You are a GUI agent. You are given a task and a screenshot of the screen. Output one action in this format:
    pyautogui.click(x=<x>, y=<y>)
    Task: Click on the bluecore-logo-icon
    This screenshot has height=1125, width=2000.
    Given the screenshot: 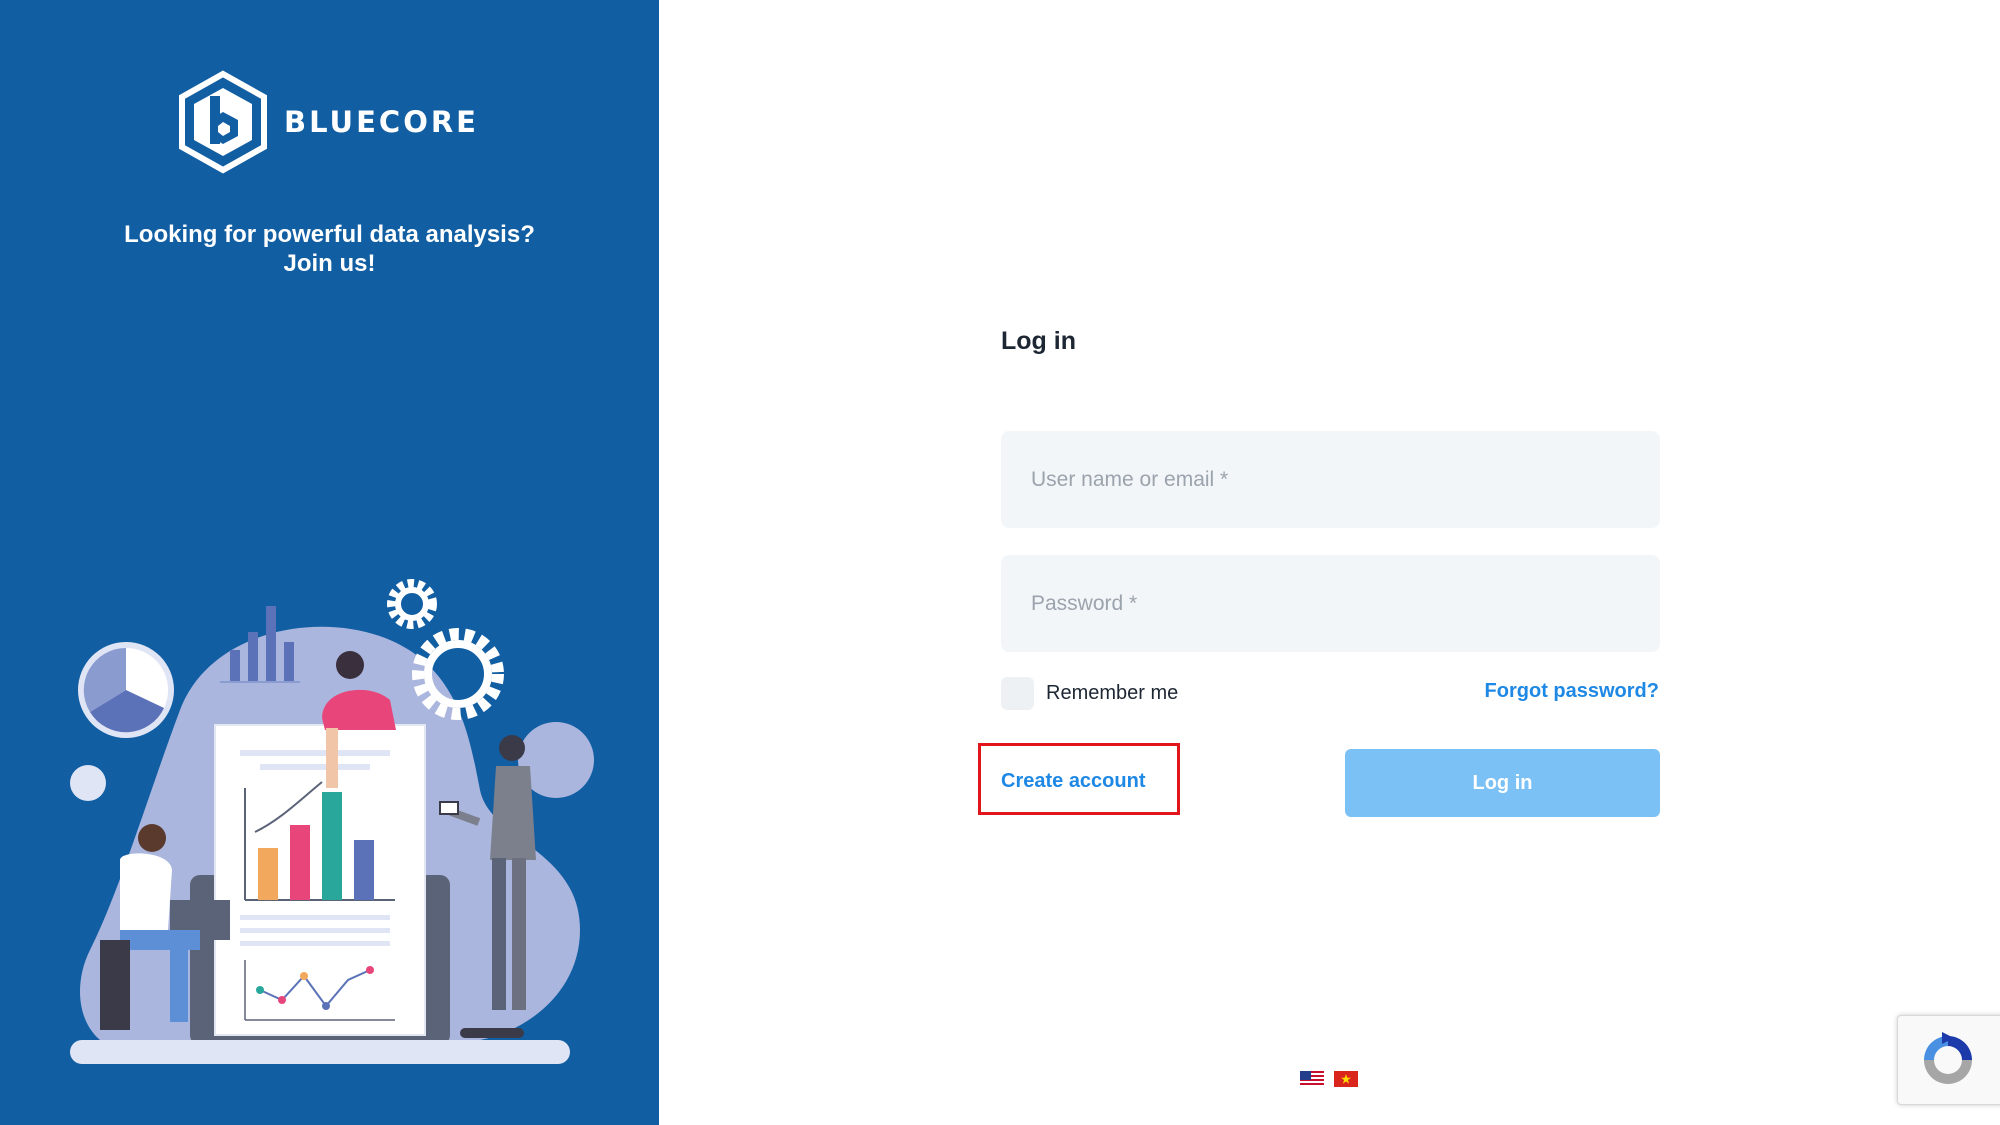 What is the action you would take?
    pyautogui.click(x=223, y=122)
    